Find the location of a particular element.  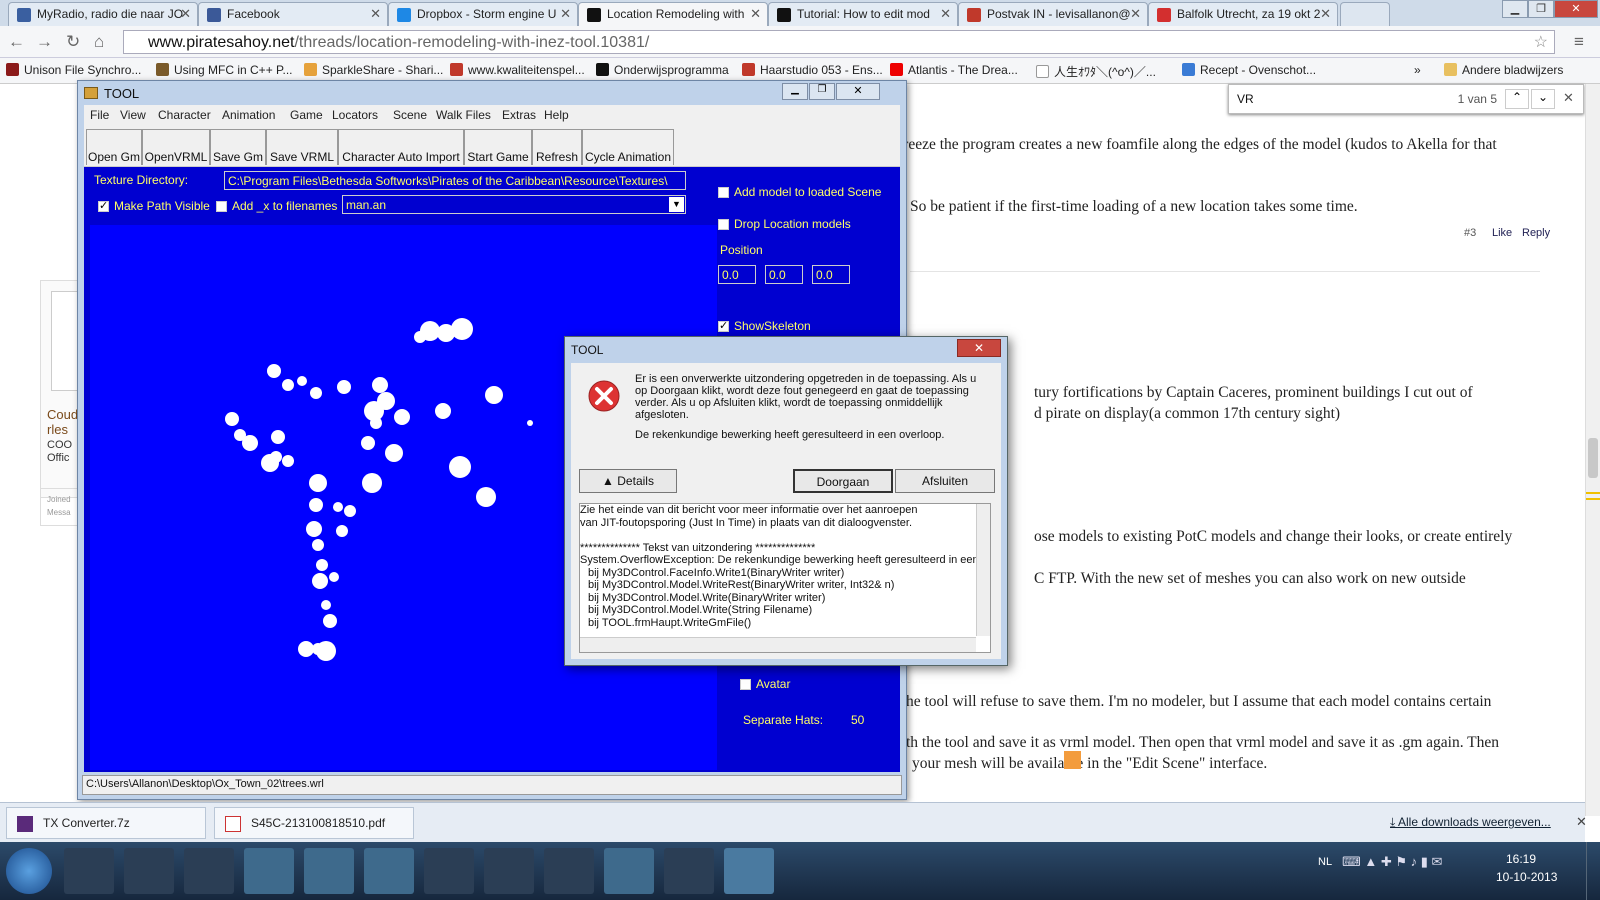

scrollbar-thumb is located at coordinates (1593, 458).